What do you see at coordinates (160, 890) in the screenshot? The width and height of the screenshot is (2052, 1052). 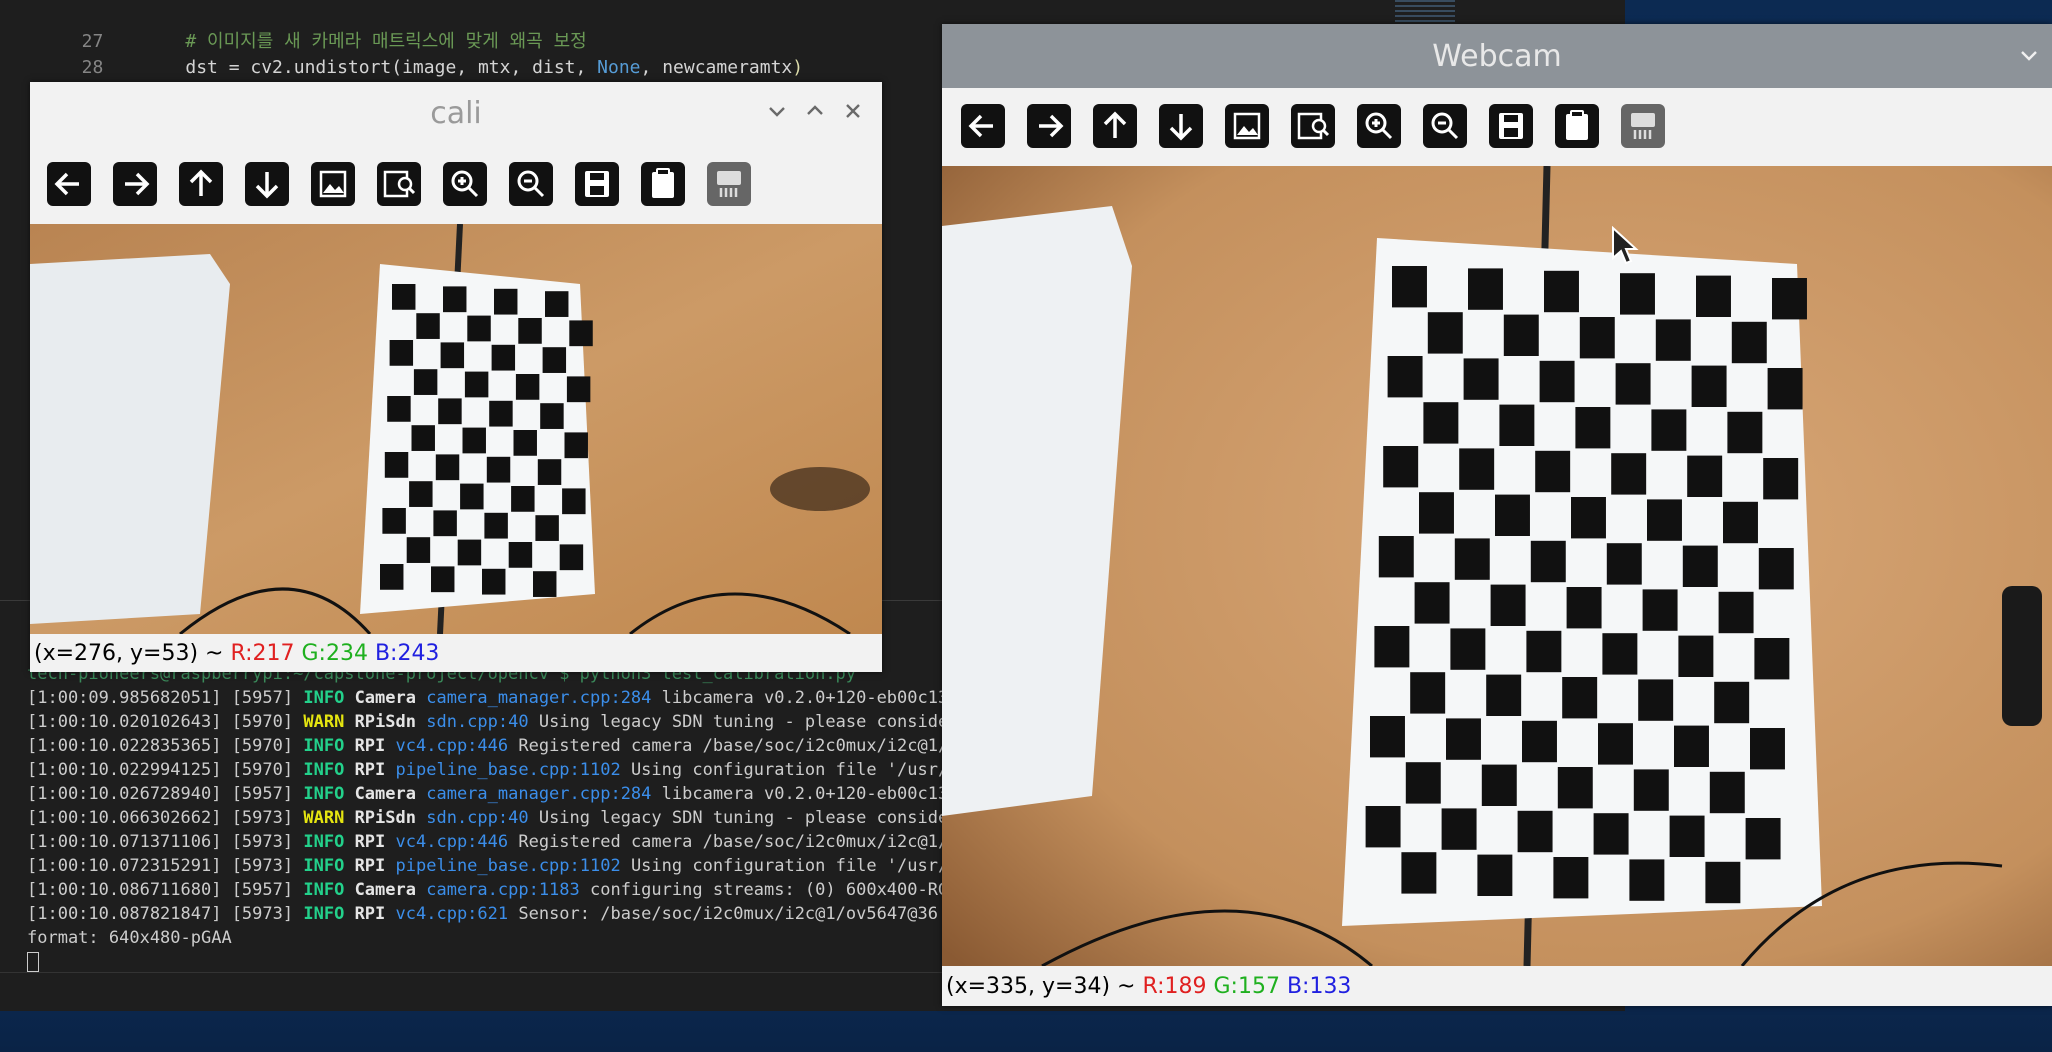 I see `log-ts: [1:00:10.086711680] [5957]` at bounding box center [160, 890].